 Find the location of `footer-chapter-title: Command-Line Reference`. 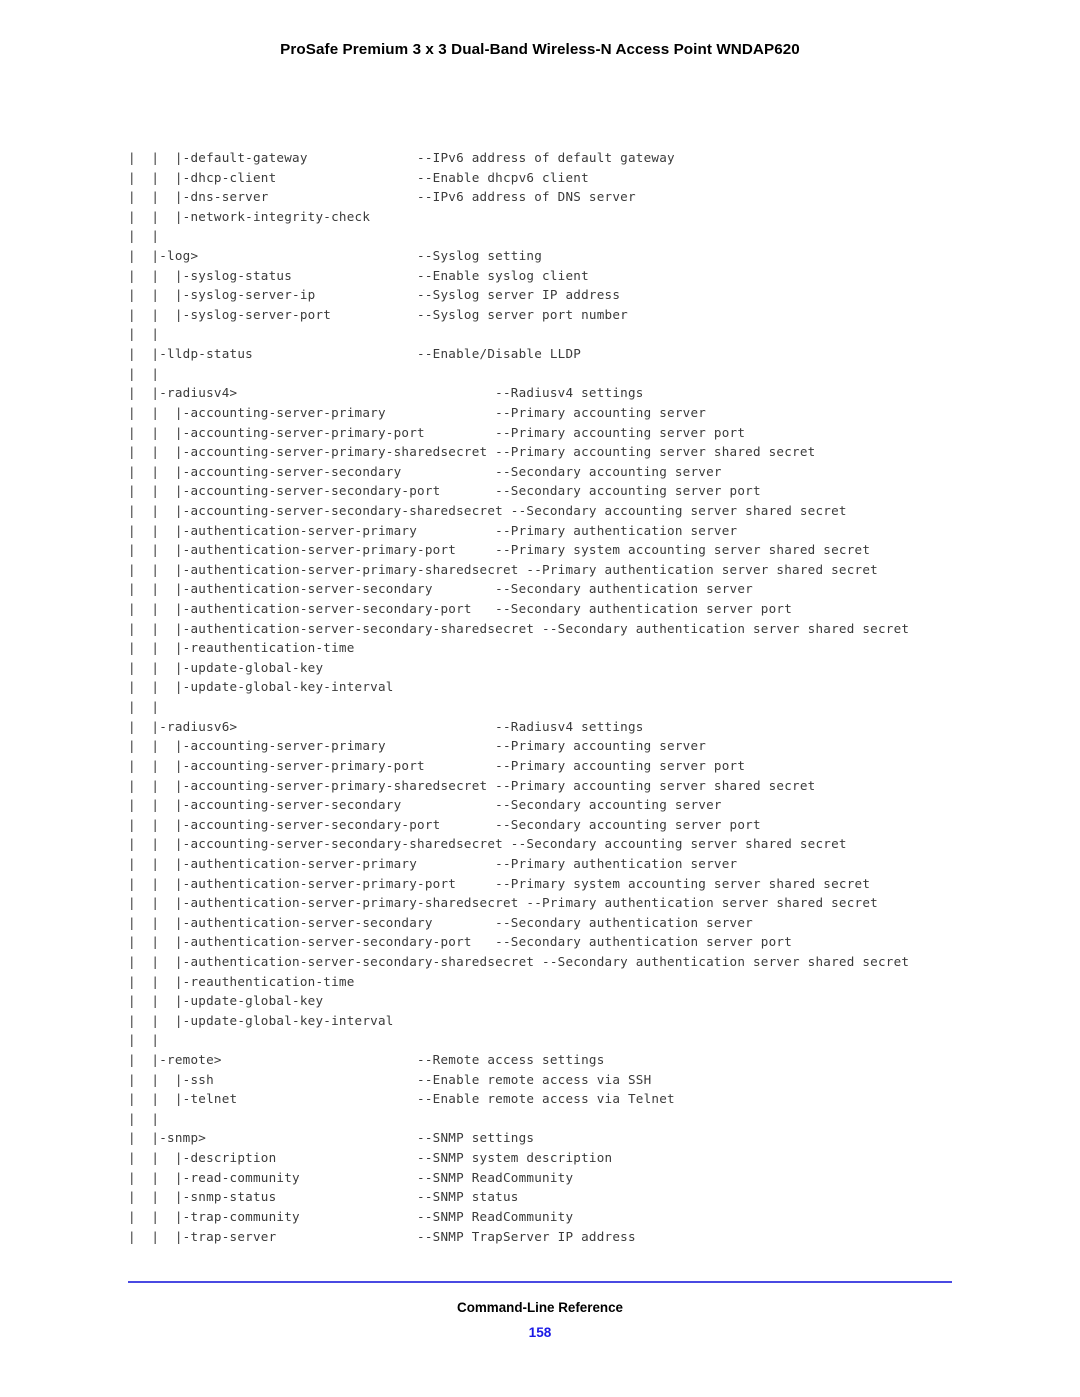

footer-chapter-title: Command-Line Reference is located at coordinates (540, 1307).